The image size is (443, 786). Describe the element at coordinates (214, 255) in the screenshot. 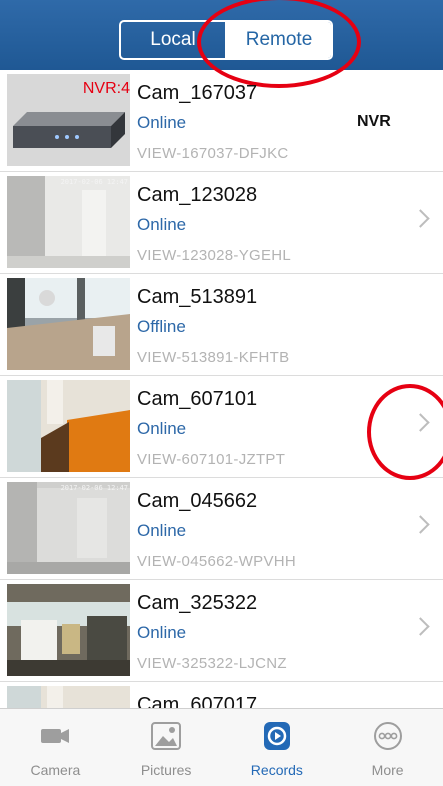

I see `camera-code: VIEW-123028-YGEHL` at that location.